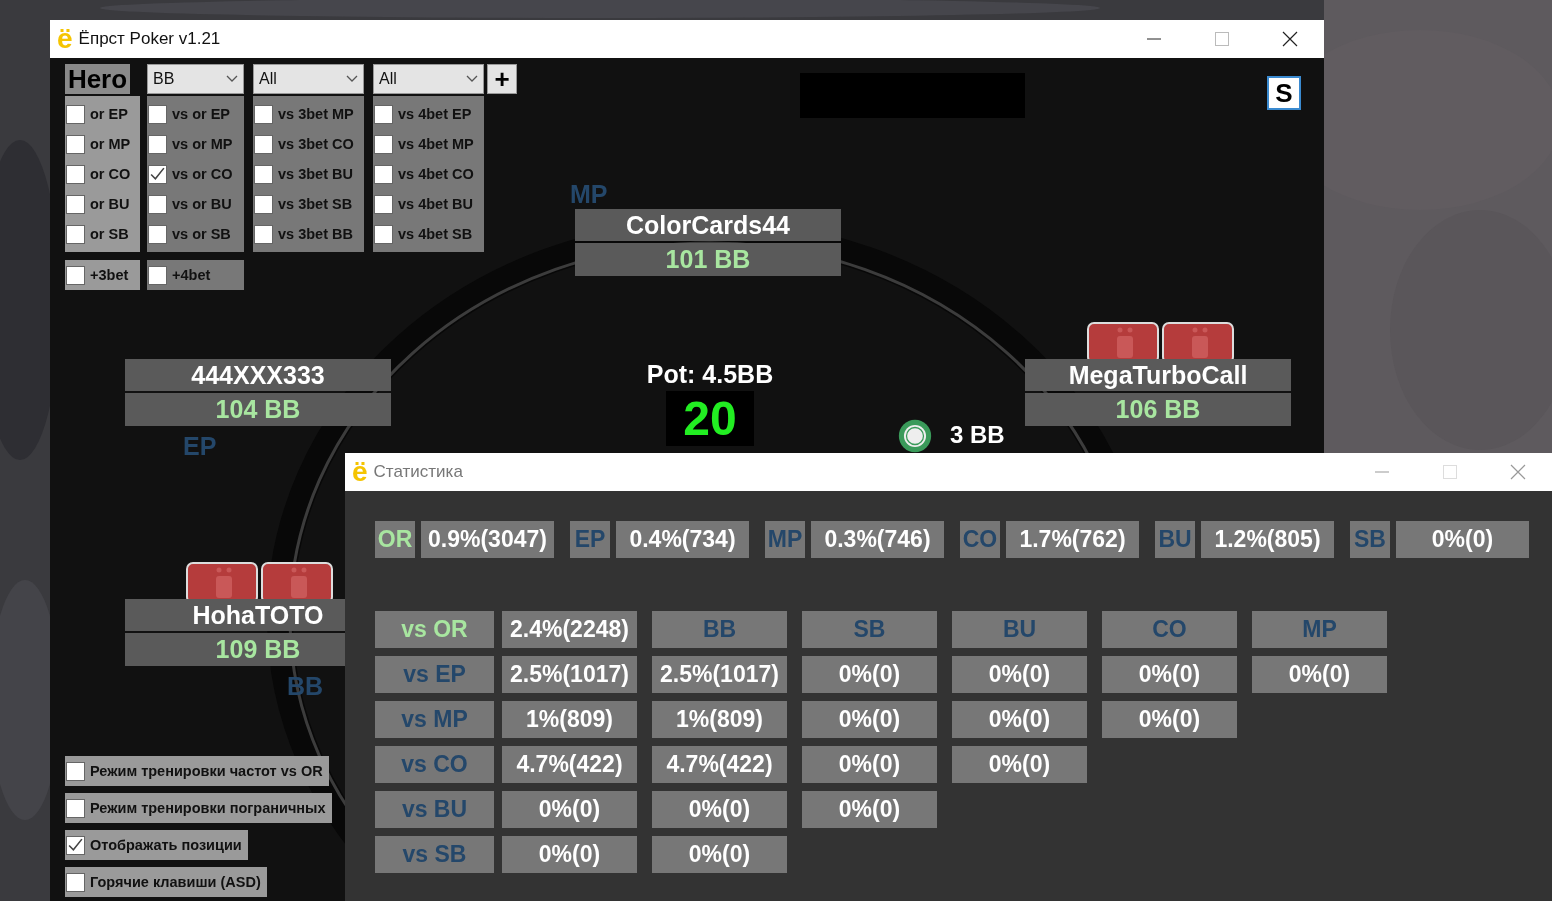 Image resolution: width=1552 pixels, height=901 pixels. Describe the element at coordinates (258, 375) in the screenshot. I see `player-name: 444XXX333` at that location.